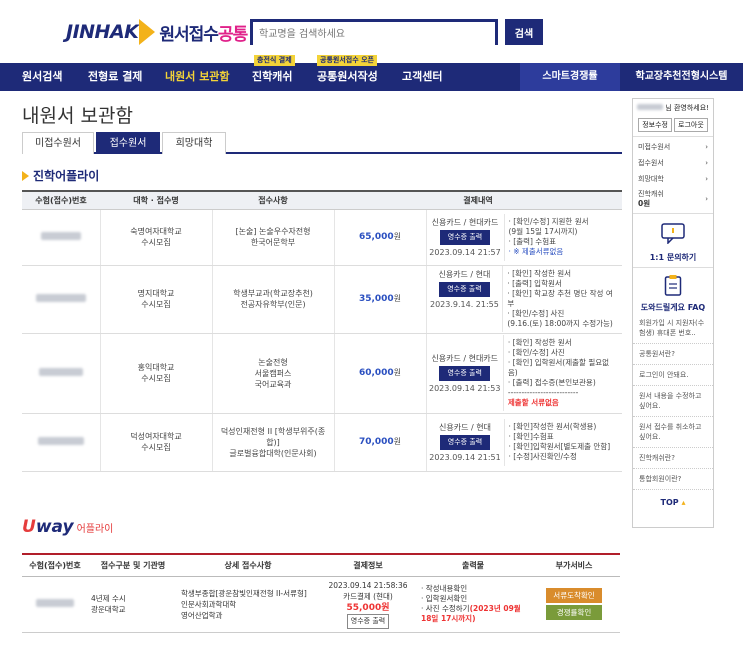  I want to click on search-box, so click(374, 32).